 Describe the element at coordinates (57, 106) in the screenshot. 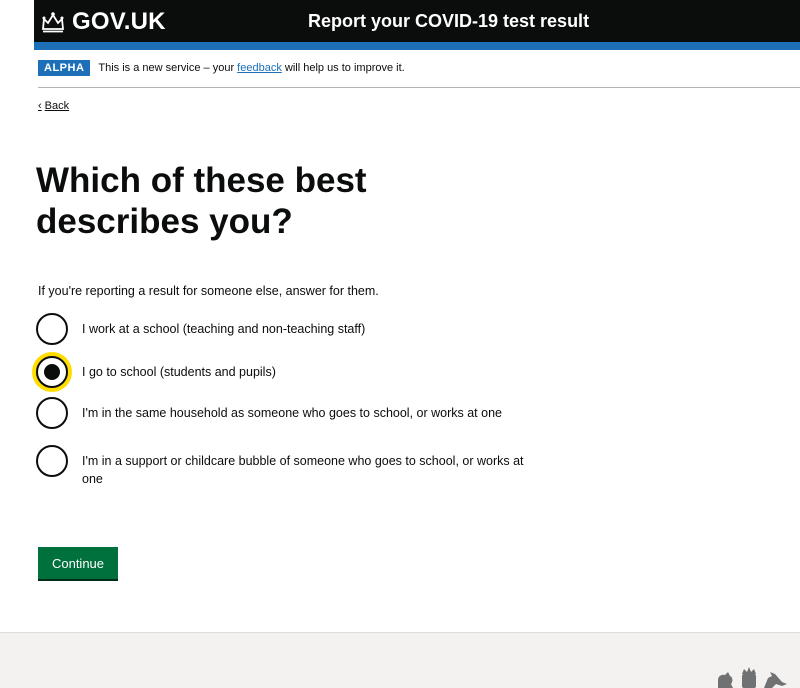

I see `back-link-label: Back` at that location.